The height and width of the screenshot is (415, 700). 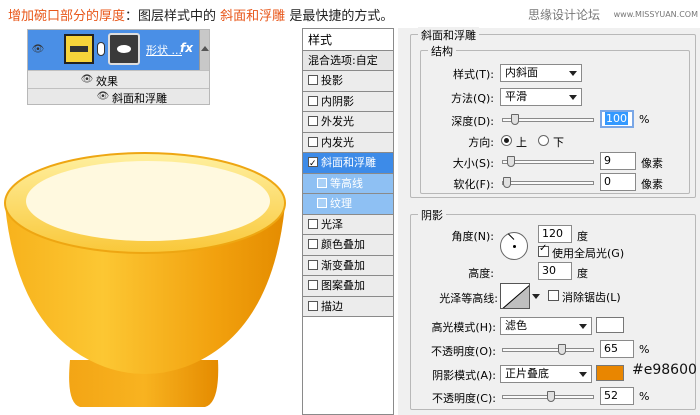 I want to click on style-item-label: 颜色叠加, so click(x=343, y=244).